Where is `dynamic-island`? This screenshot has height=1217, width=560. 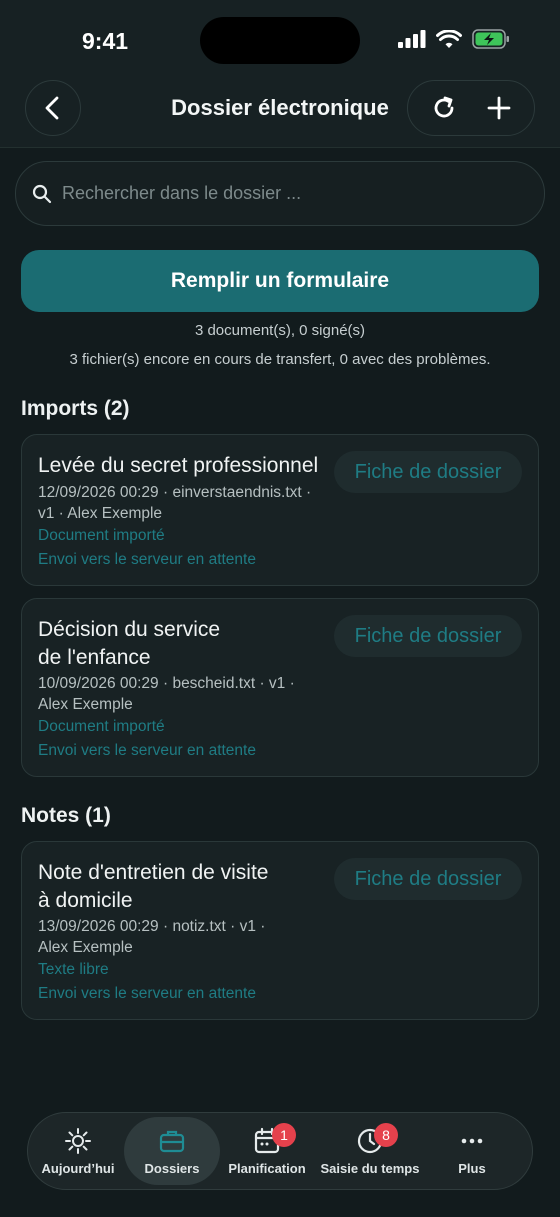 dynamic-island is located at coordinates (280, 40).